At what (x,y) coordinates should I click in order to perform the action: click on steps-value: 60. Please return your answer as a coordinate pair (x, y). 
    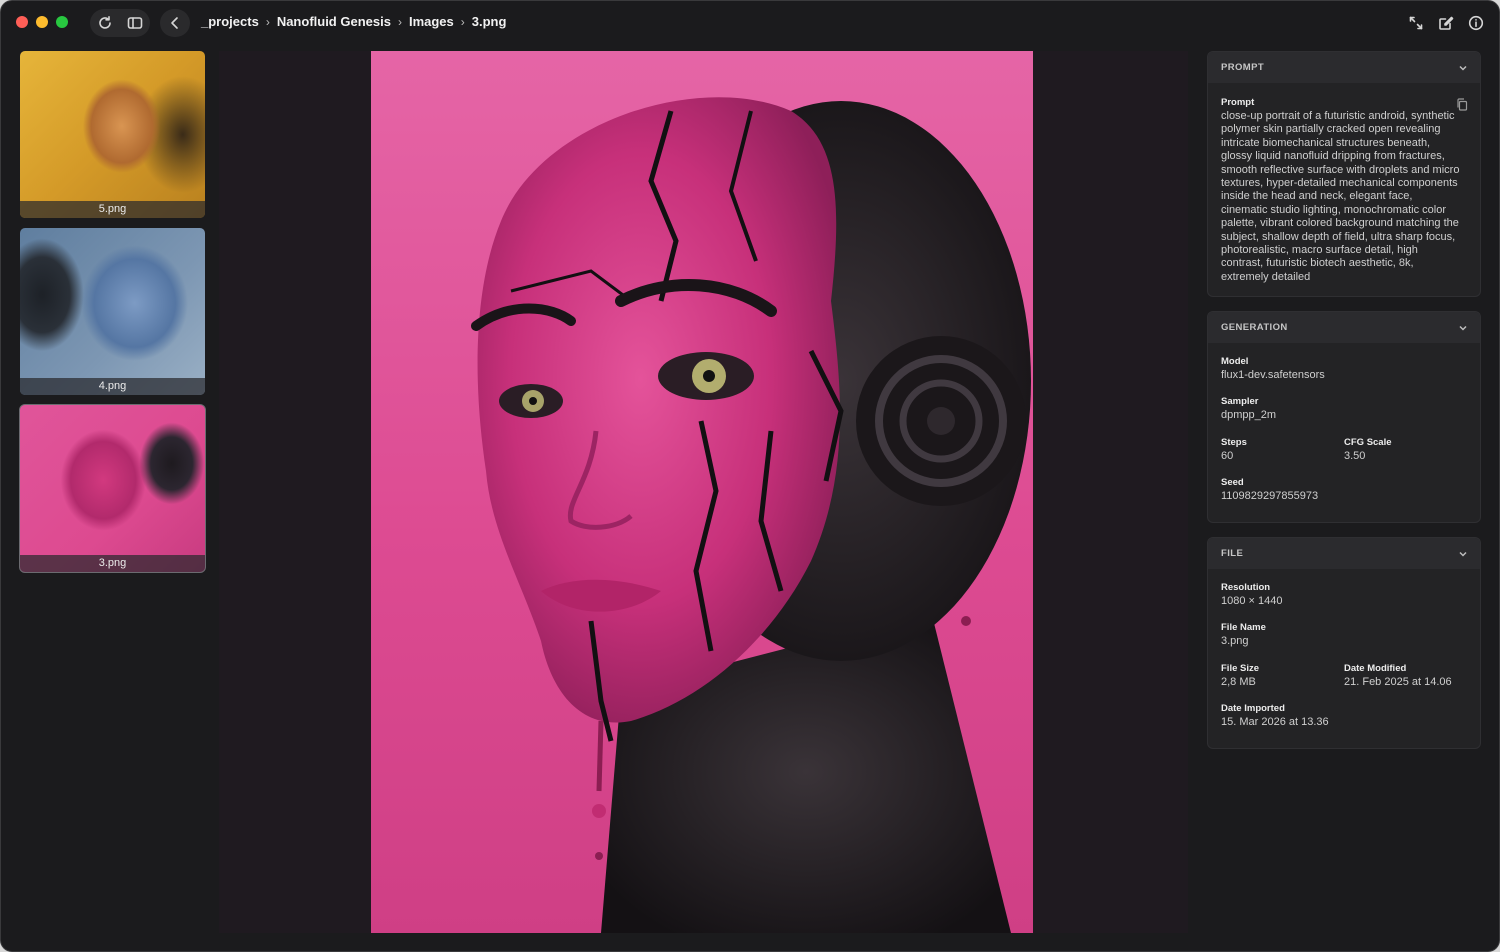
    Looking at the image, I should click on (1227, 455).